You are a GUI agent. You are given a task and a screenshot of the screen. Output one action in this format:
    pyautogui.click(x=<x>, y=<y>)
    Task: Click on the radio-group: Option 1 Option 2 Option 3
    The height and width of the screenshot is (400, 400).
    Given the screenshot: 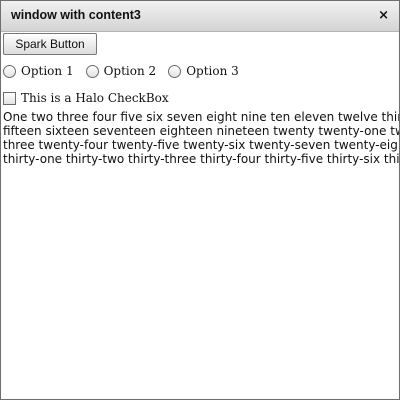 What is the action you would take?
    pyautogui.click(x=127, y=71)
    